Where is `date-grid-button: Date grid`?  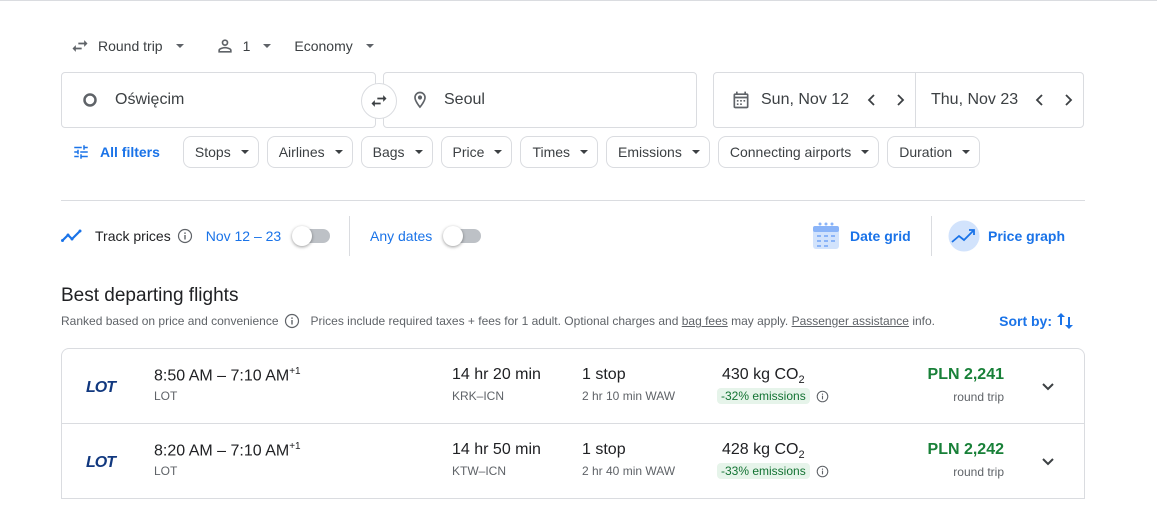 date-grid-button: Date grid is located at coordinates (861, 236).